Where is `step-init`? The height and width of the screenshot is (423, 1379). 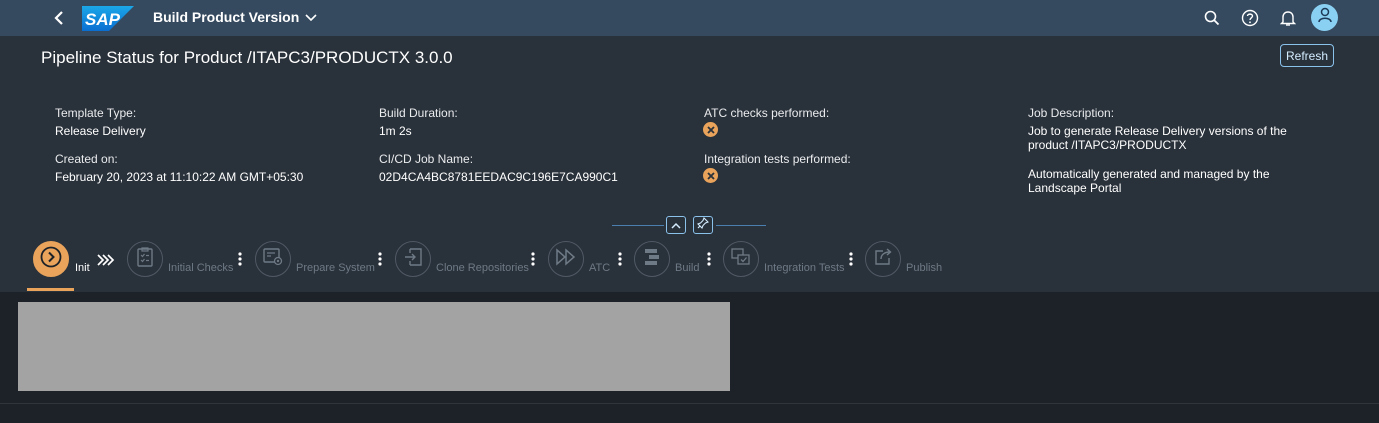 step-init is located at coordinates (51, 259).